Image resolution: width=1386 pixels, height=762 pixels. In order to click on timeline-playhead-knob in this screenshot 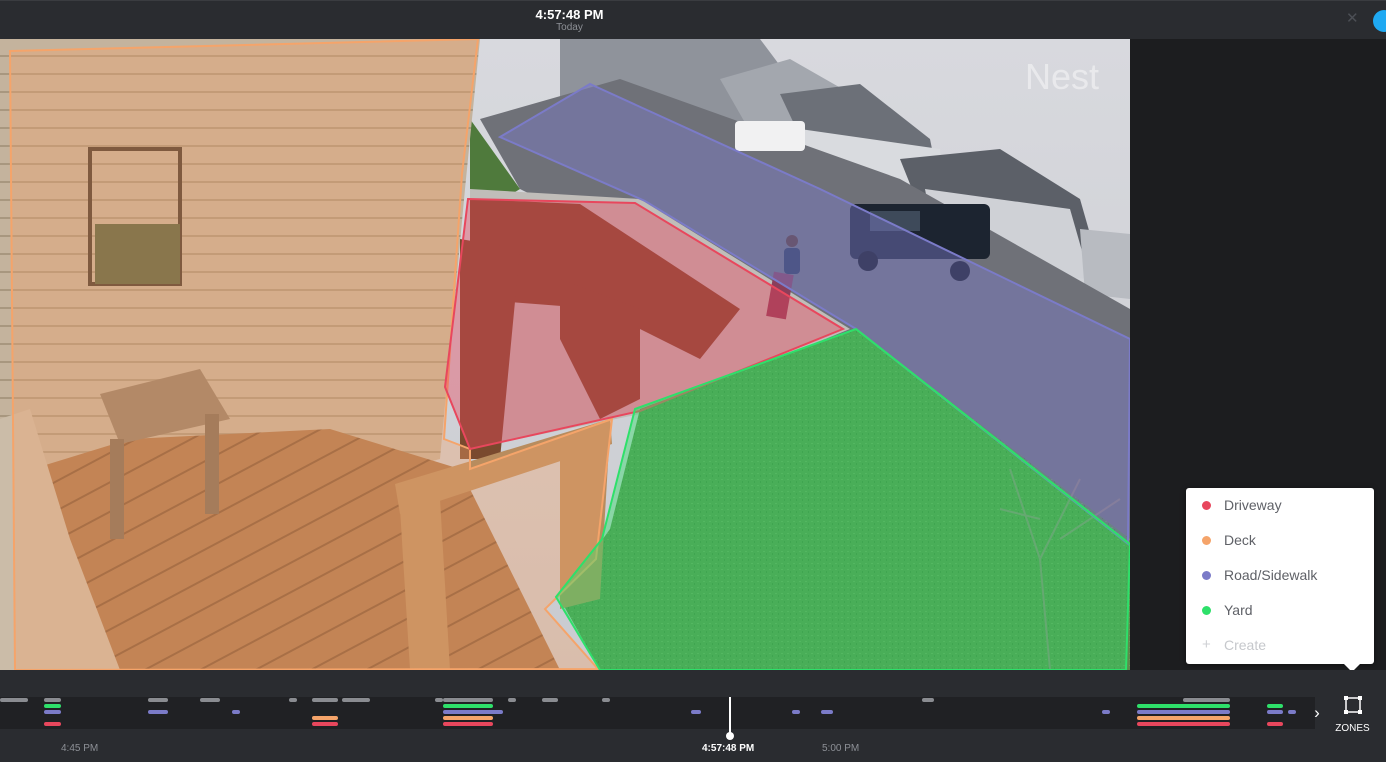, I will do `click(730, 736)`.